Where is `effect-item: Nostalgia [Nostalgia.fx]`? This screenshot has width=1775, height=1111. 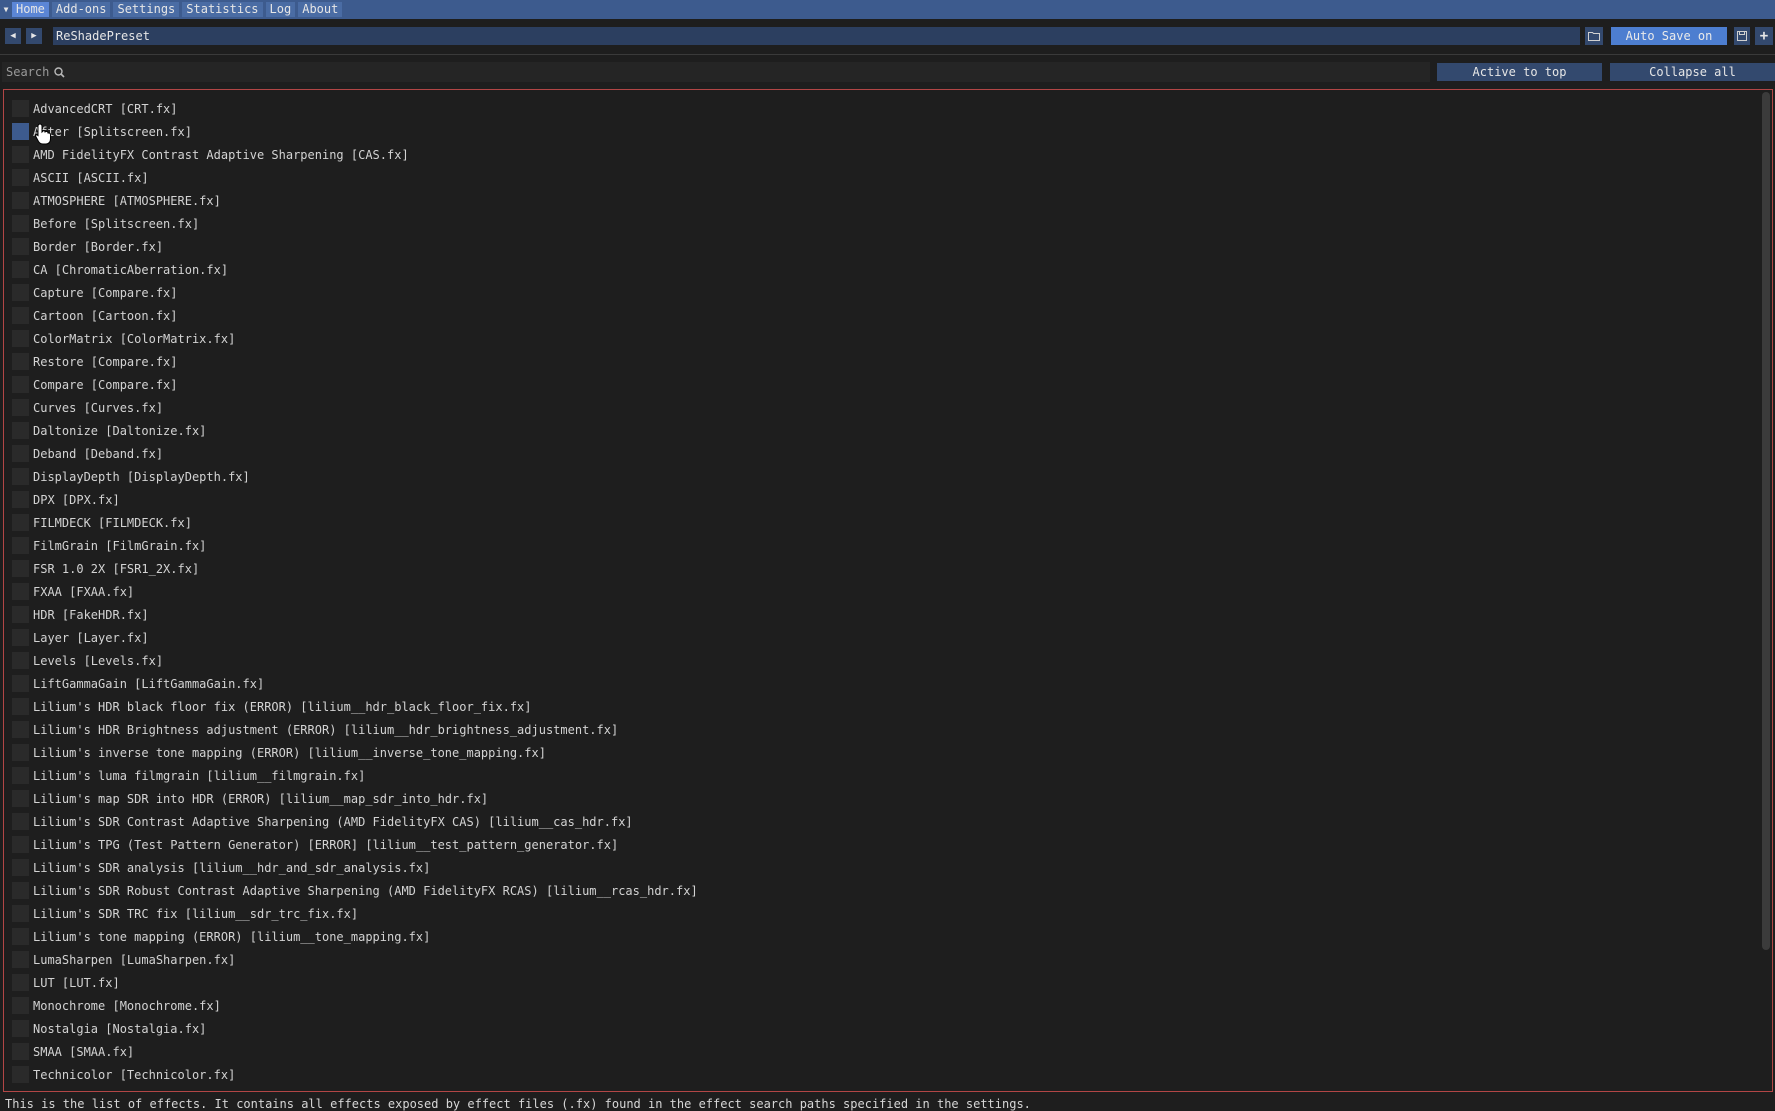 effect-item: Nostalgia [Nostalgia.fx] is located at coordinates (882, 1028).